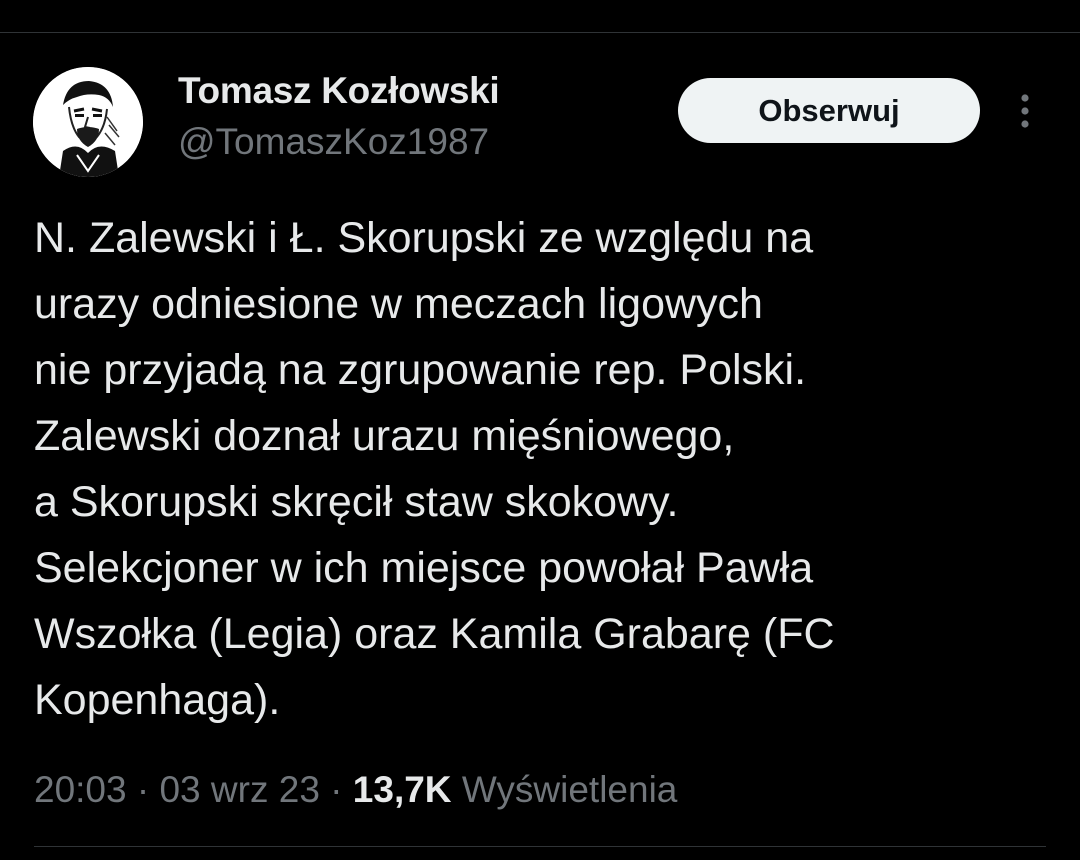  What do you see at coordinates (339, 91) in the screenshot?
I see `author-name: Tomasz Kozłowski` at bounding box center [339, 91].